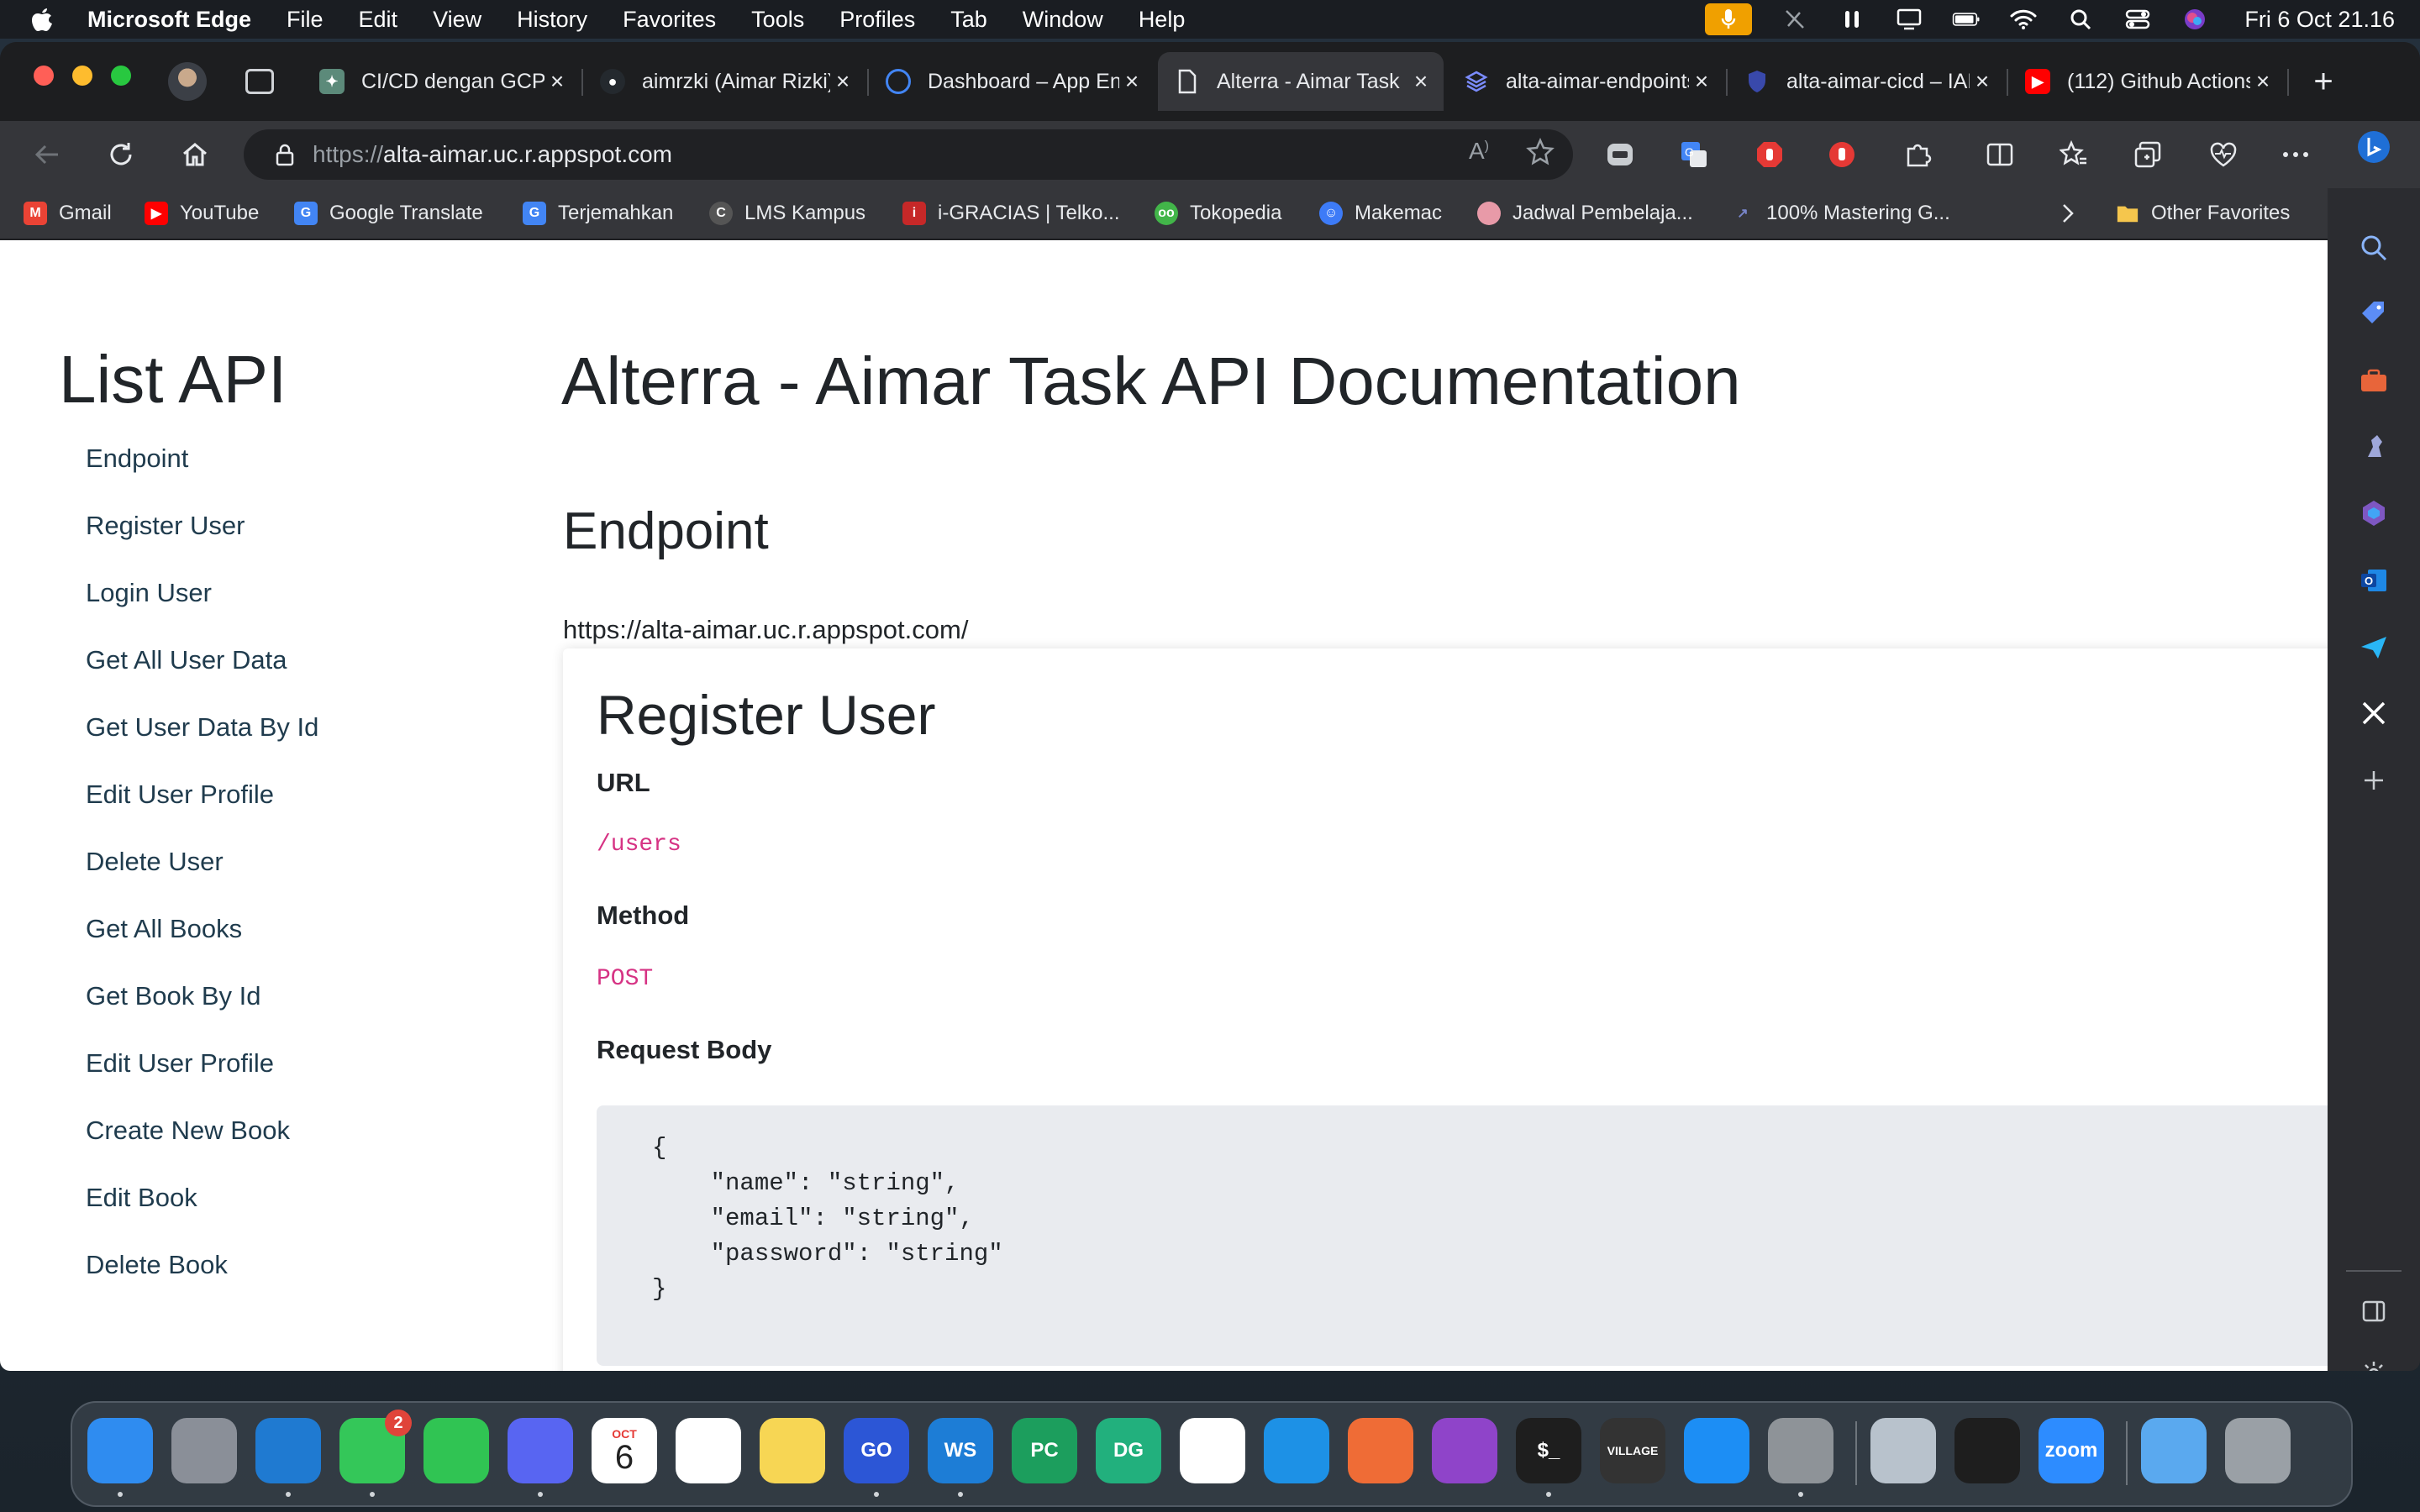 Image resolution: width=2420 pixels, height=1512 pixels. Describe the element at coordinates (1012, 81) in the screenshot. I see `tab-app-engine-dashboard: Dashboard – App Engine ×` at that location.